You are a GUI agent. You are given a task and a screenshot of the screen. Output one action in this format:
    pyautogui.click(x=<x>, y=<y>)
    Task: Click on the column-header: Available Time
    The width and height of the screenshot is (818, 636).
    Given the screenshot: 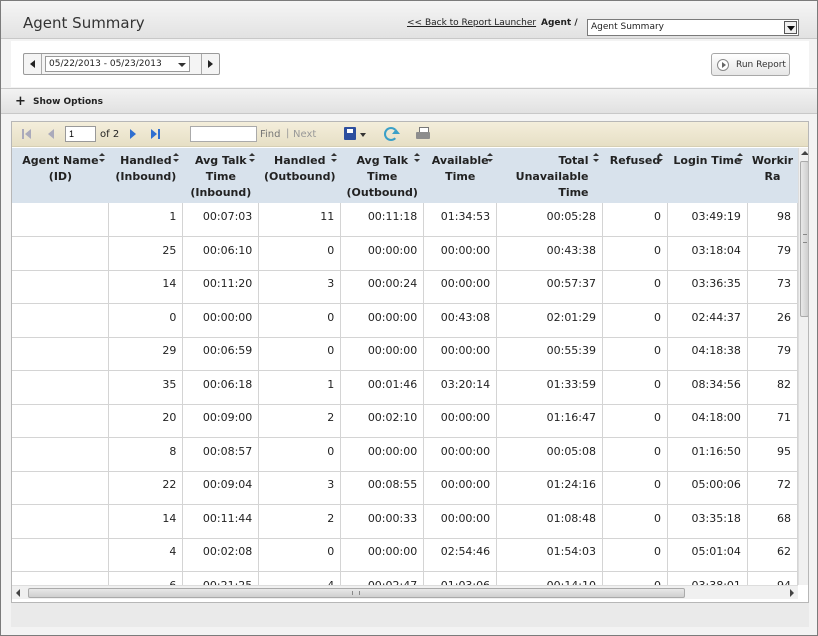 What is the action you would take?
    pyautogui.click(x=460, y=175)
    